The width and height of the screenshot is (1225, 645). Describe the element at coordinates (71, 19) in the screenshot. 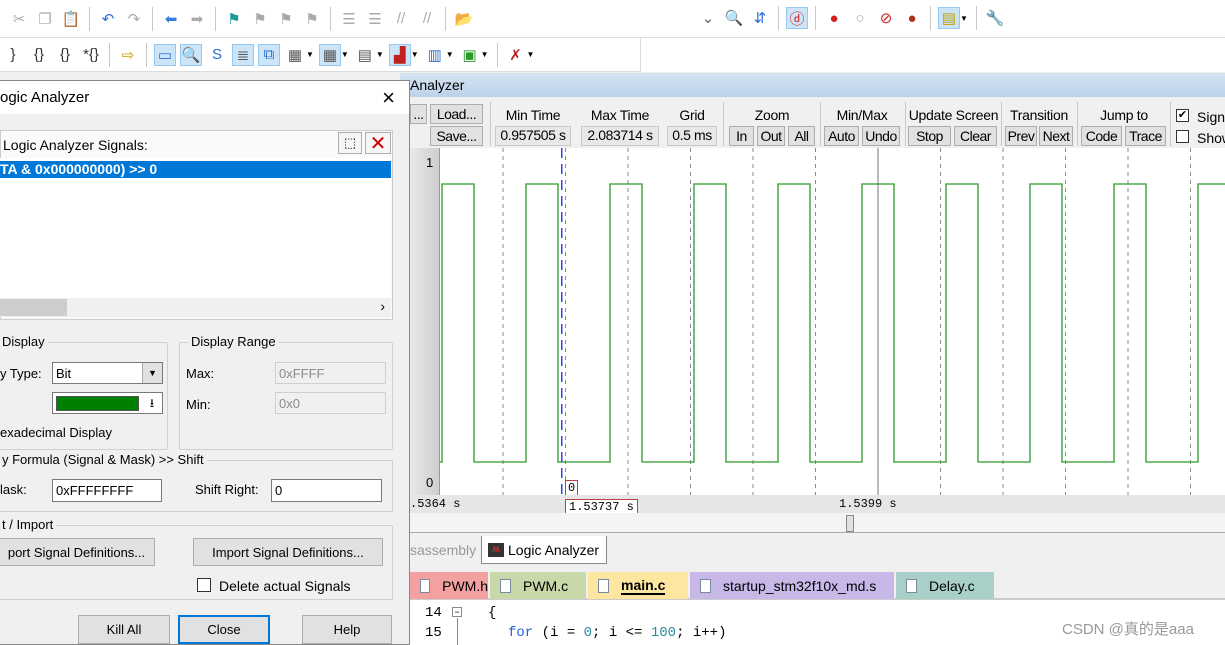

I see `paste-icon: 📋` at that location.